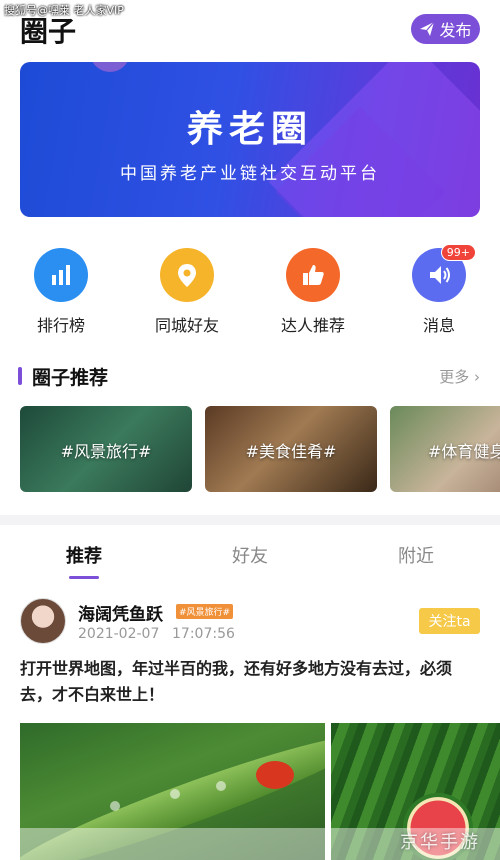  I want to click on location-pin-icon, so click(187, 275).